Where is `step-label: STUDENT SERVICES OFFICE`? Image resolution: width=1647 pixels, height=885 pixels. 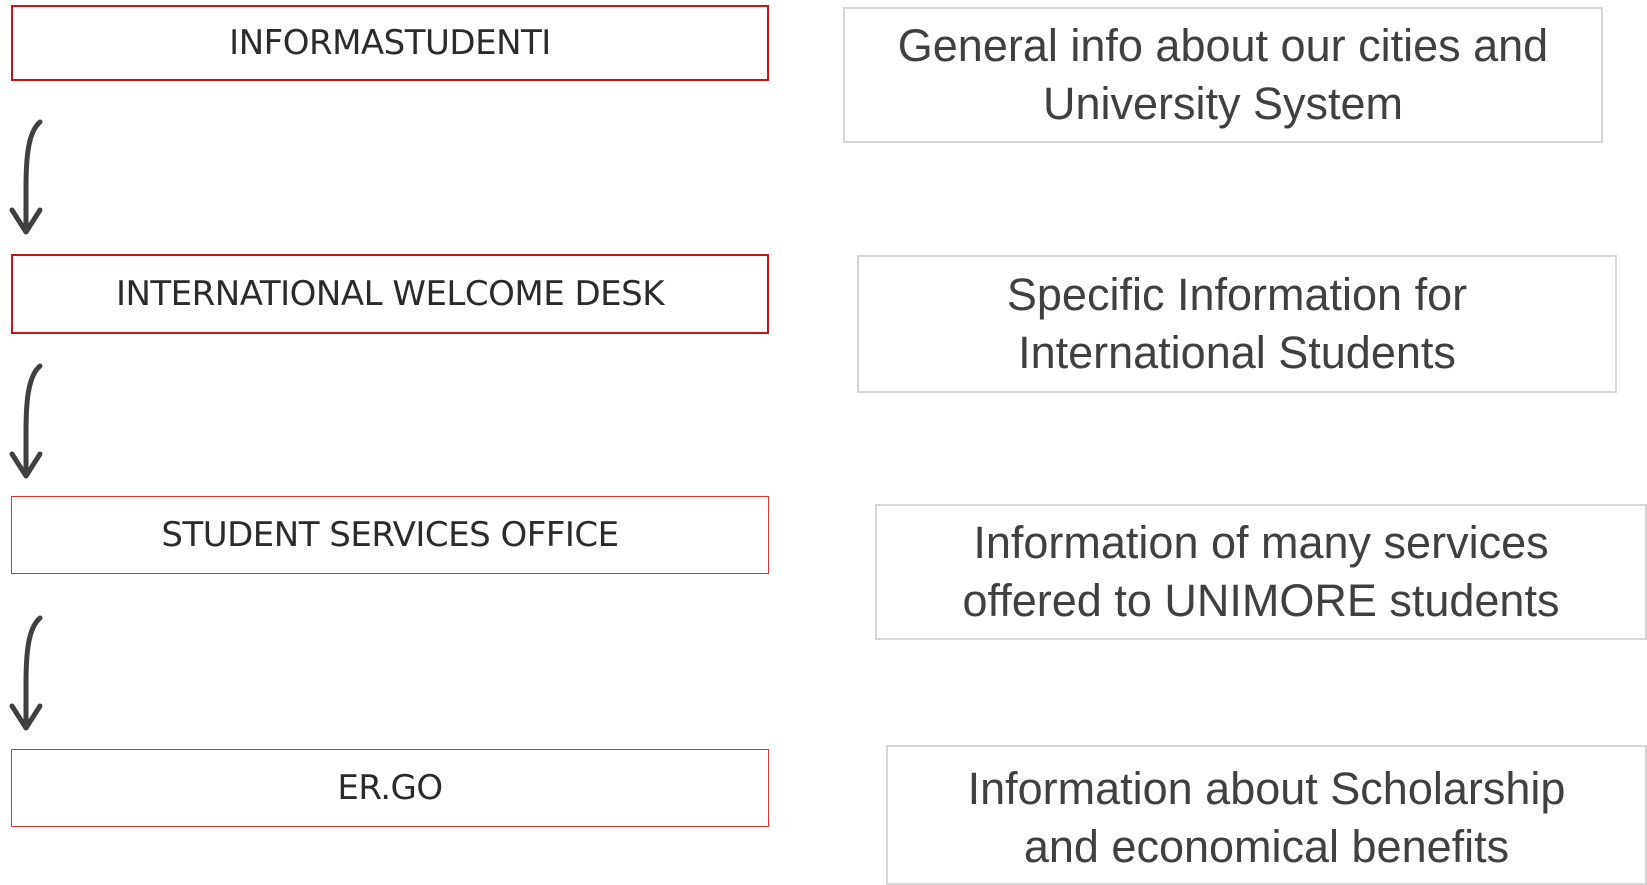
step-label: STUDENT SERVICES OFFICE is located at coordinates (390, 535).